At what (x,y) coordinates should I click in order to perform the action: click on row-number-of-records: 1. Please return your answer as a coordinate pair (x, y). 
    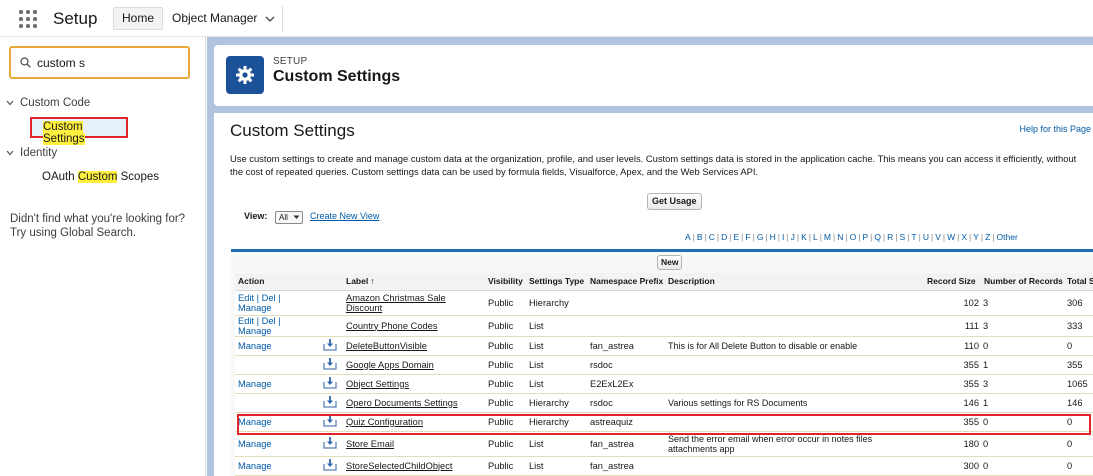
    Looking at the image, I should click on (1022, 365).